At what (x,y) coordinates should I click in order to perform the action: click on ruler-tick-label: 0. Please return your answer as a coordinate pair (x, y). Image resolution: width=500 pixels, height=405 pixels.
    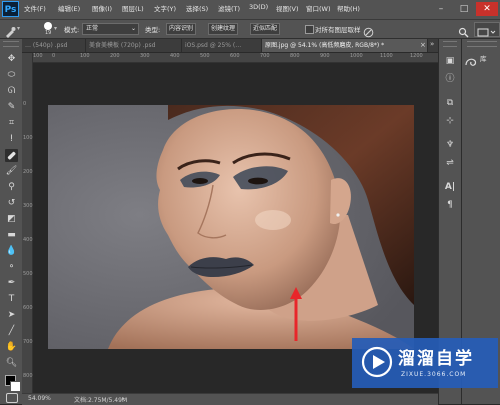
    Looking at the image, I should click on (25, 104).